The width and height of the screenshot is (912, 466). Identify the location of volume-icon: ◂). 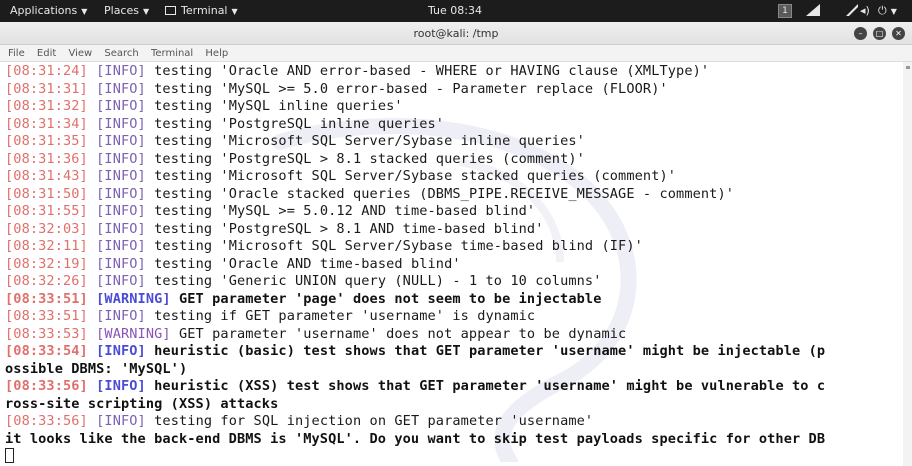
(865, 11).